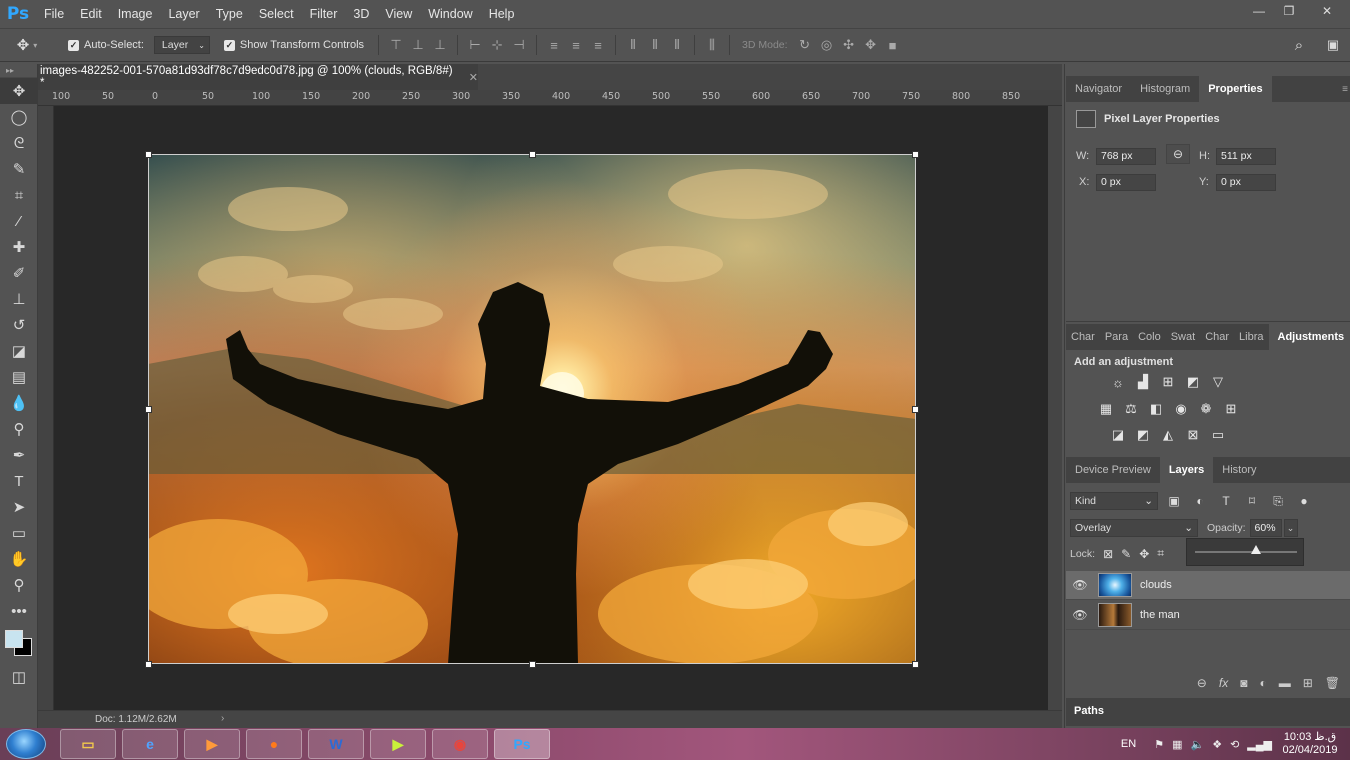 The image size is (1350, 760). I want to click on transform-handle-top-left, so click(148, 154).